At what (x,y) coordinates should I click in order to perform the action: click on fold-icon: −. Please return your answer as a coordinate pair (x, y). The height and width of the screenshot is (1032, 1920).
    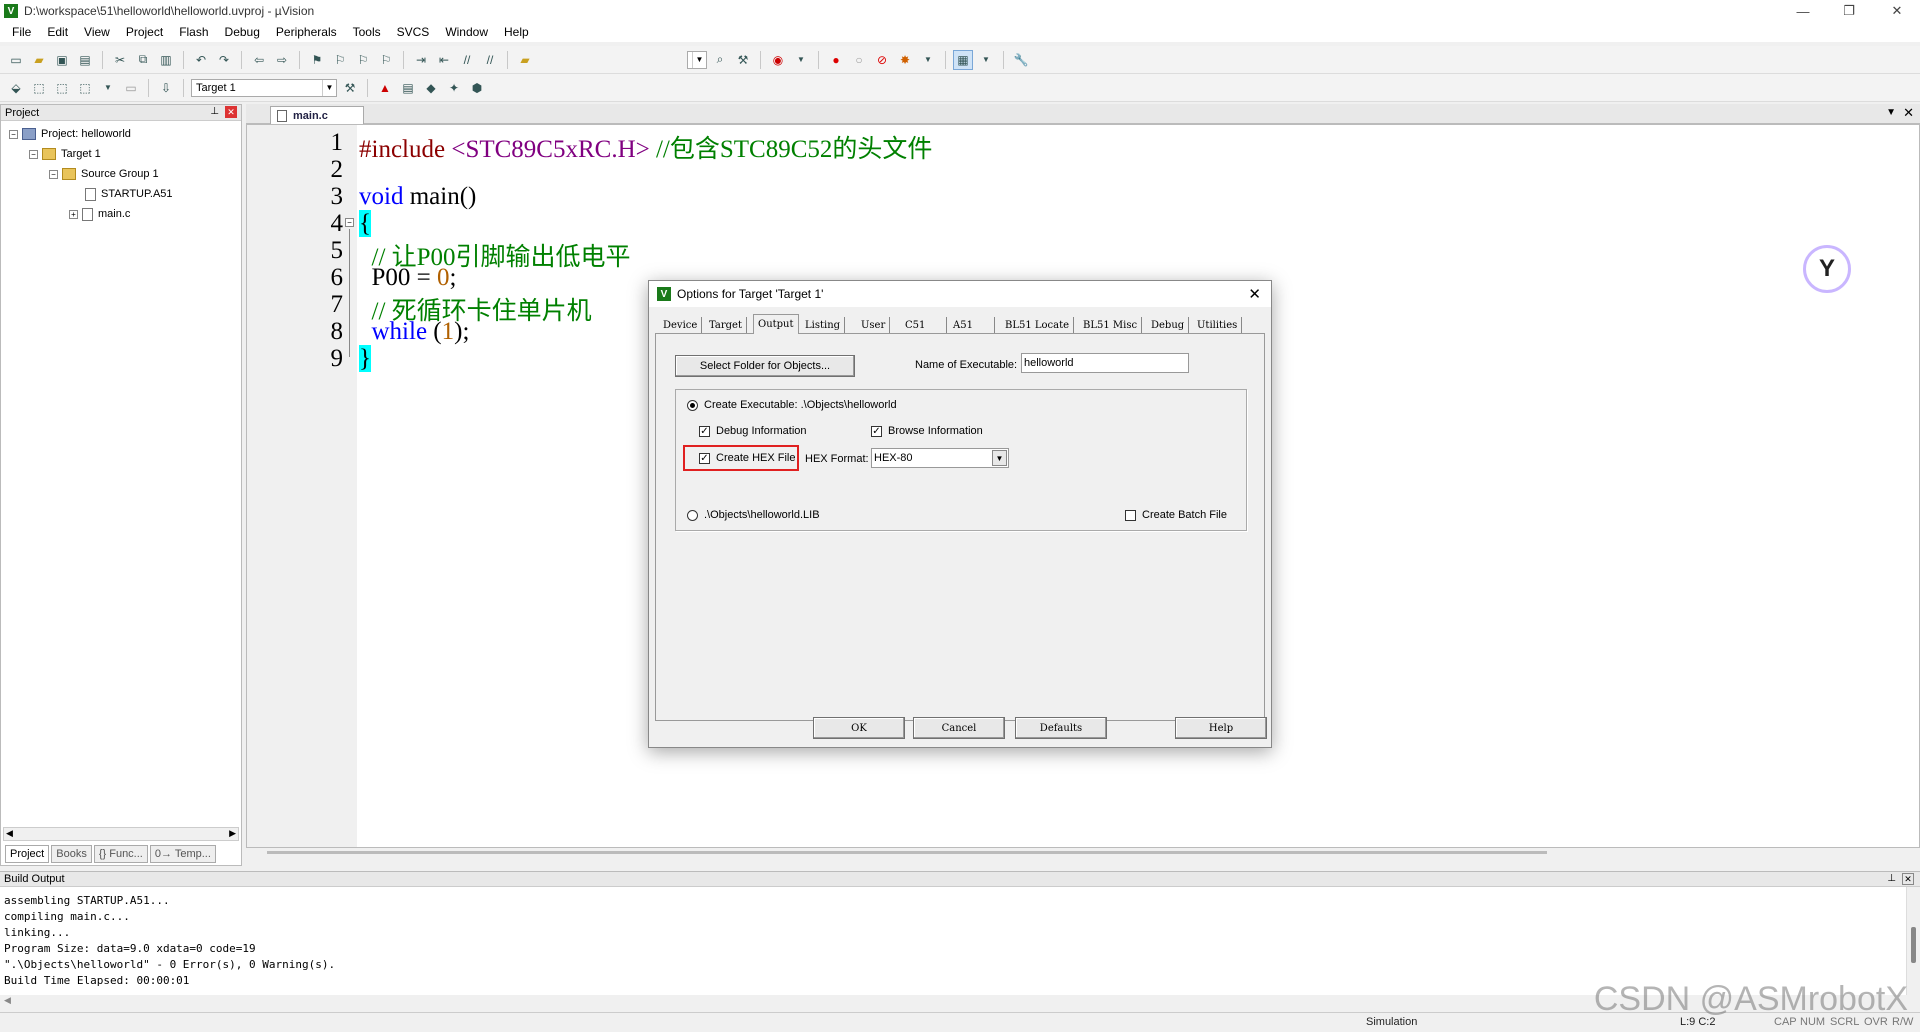
    Looking at the image, I should click on (349, 222).